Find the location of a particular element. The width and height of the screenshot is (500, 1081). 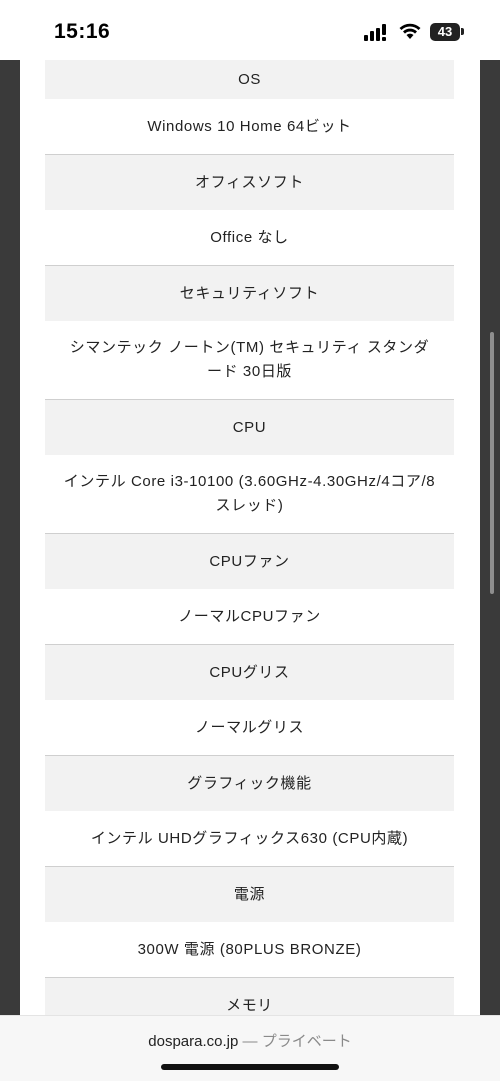

scrollbar is located at coordinates (492, 463).